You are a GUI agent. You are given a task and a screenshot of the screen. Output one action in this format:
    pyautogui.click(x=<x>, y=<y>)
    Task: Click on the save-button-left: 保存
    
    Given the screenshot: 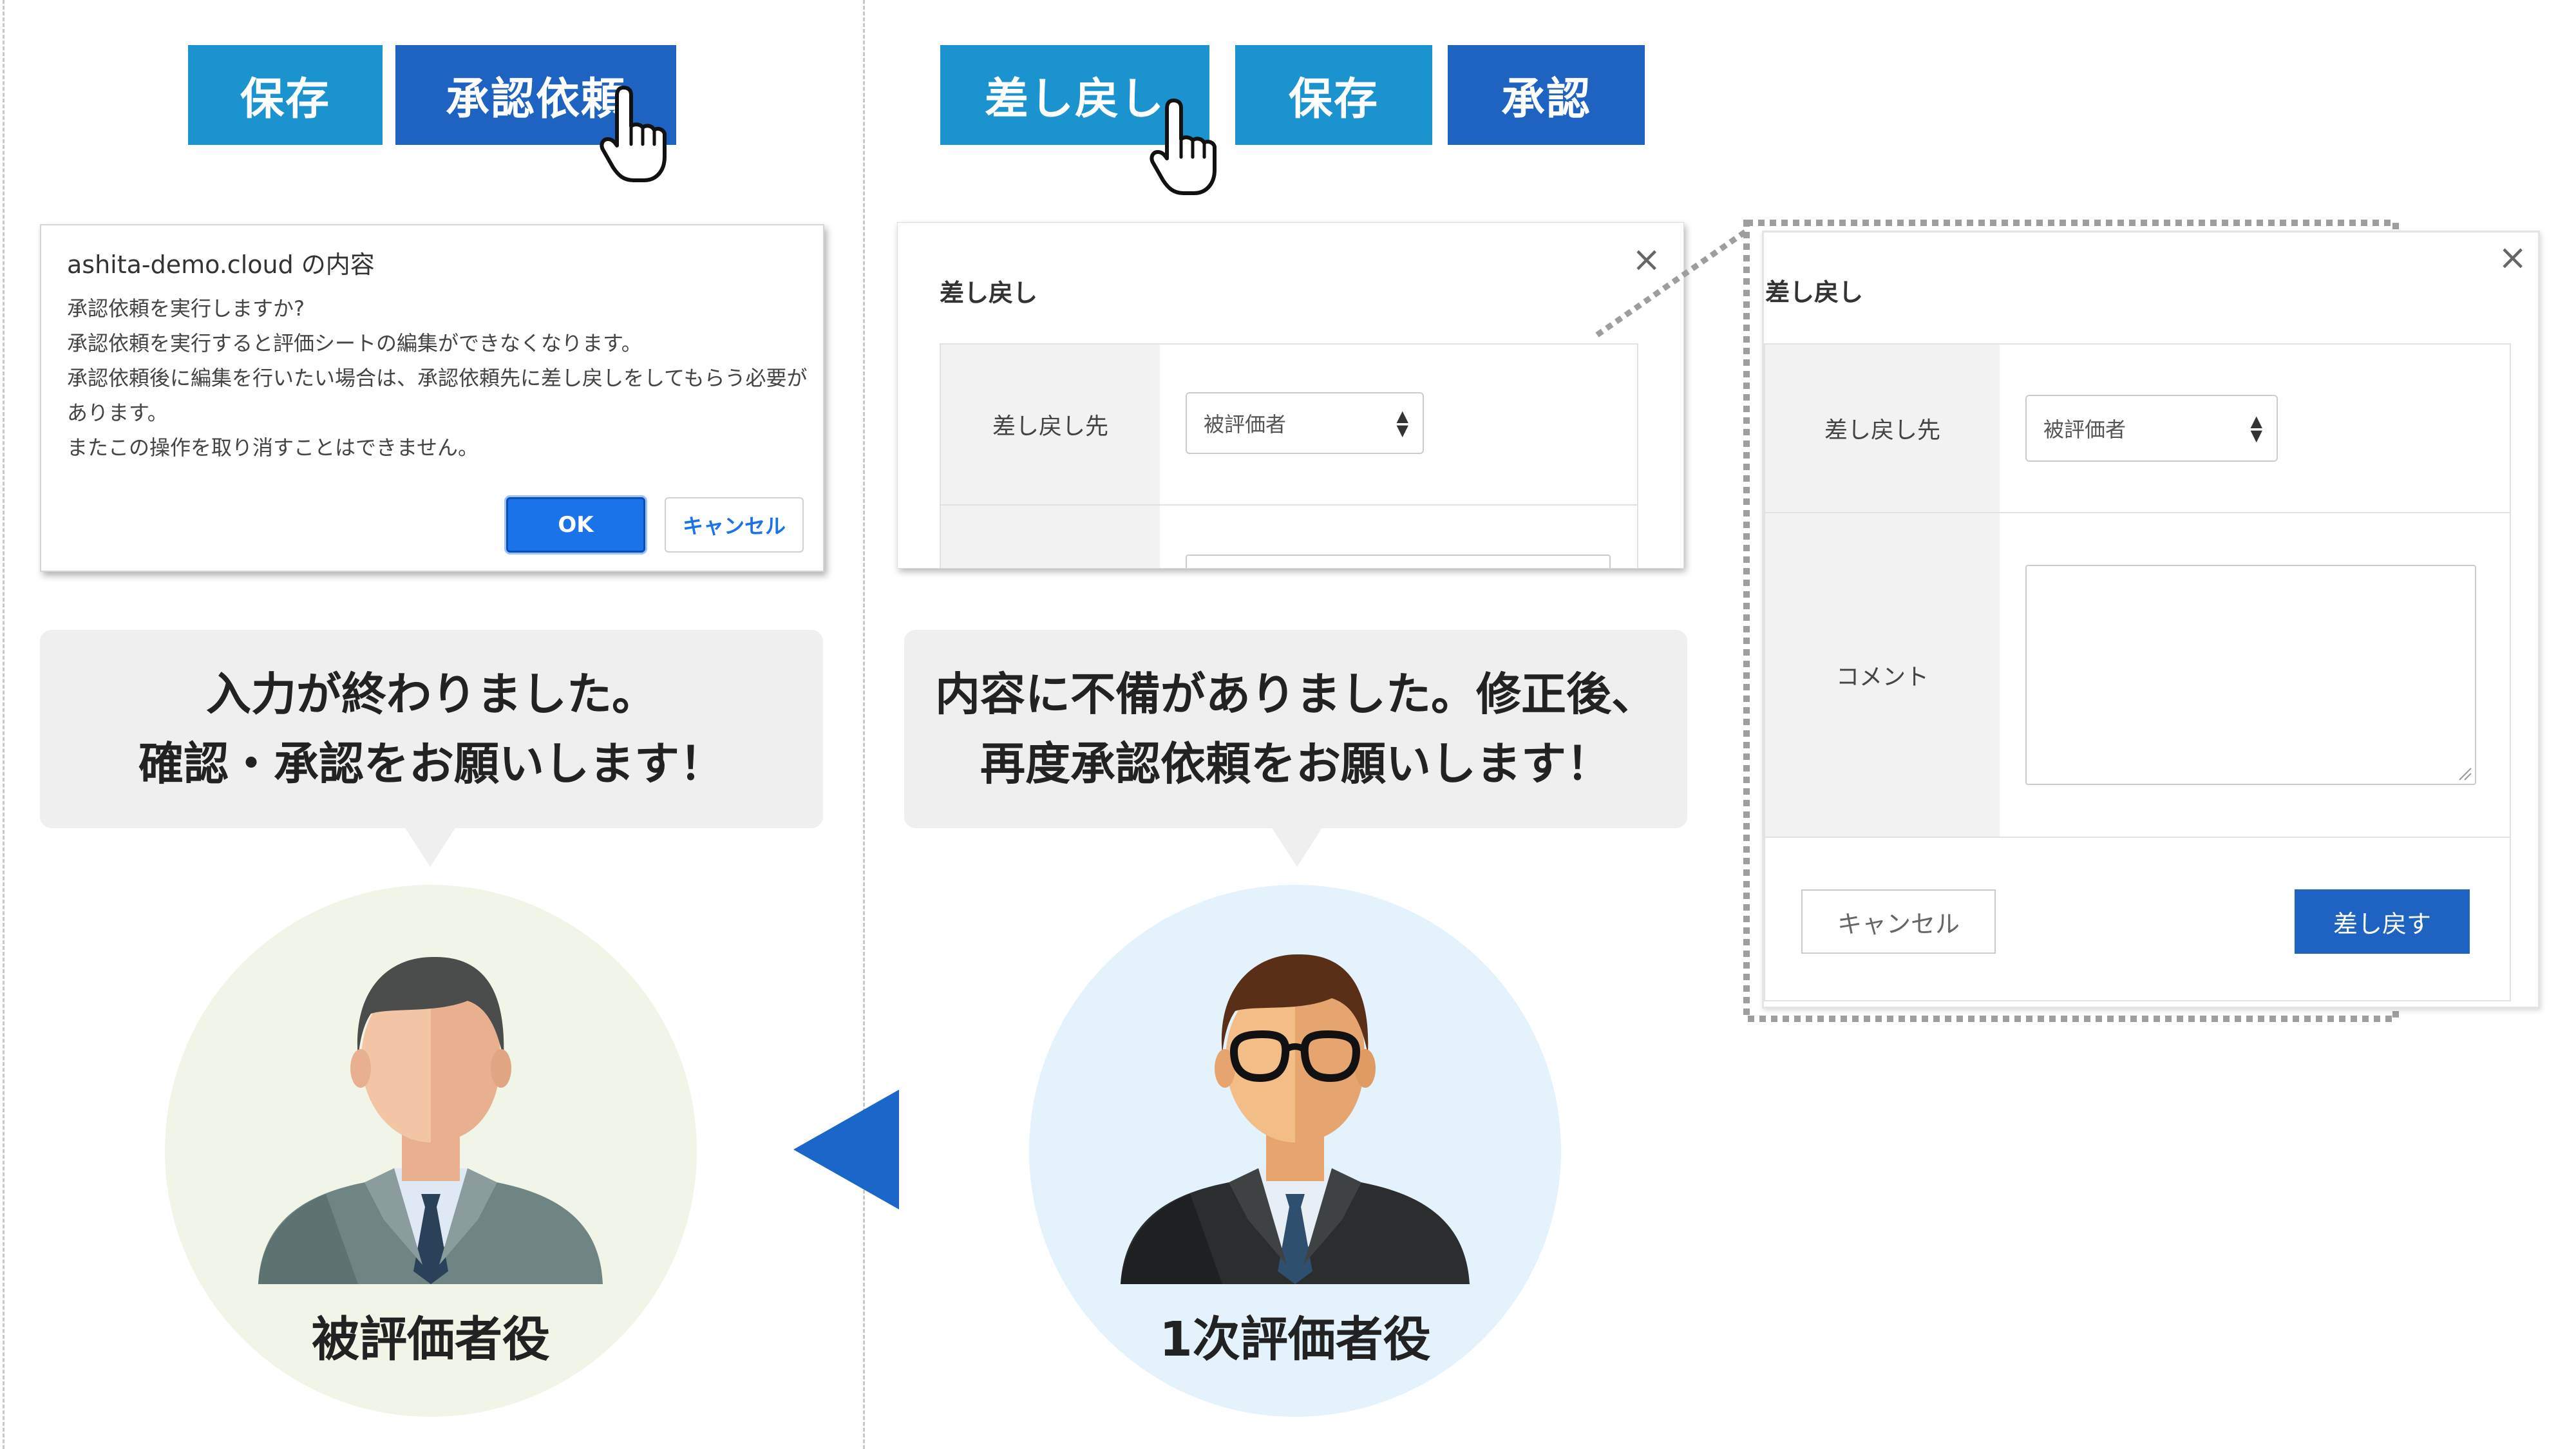 What is the action you would take?
    pyautogui.click(x=285, y=95)
    